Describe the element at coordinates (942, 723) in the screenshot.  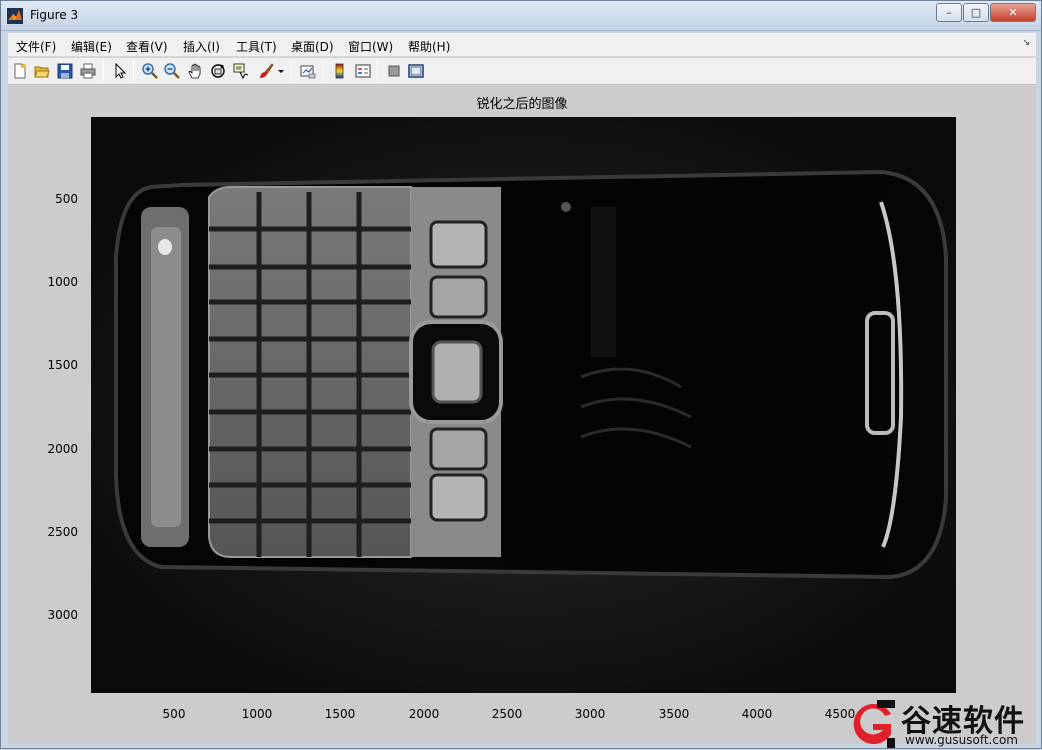
I see `gususoft-watermark: 谷速软件 www.gususoft.com` at that location.